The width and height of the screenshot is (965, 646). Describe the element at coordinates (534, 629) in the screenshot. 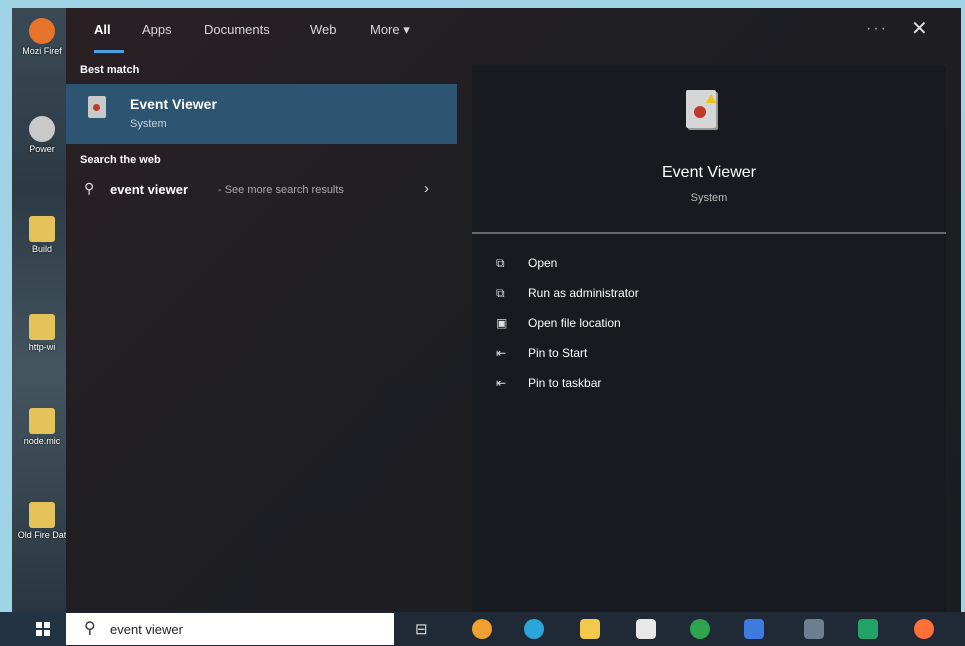

I see `edge-icon` at that location.